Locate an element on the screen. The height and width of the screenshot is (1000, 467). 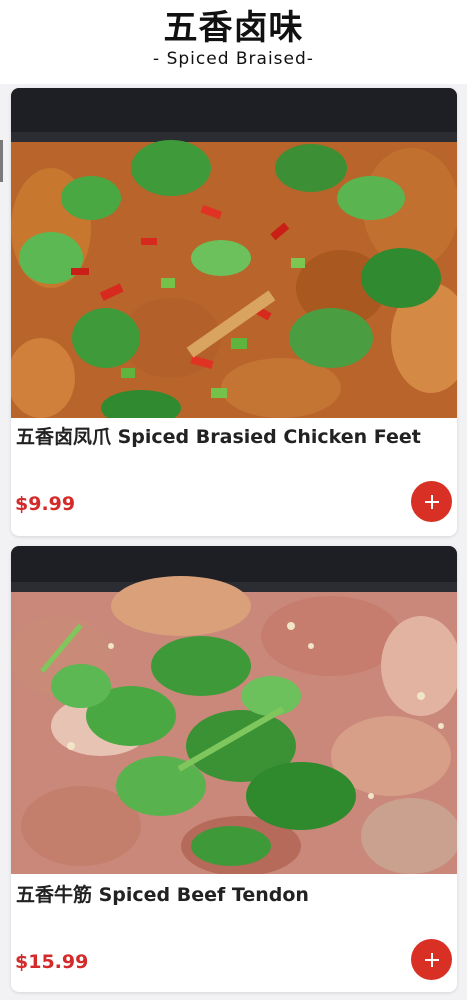
page-title: 五香卤味 is located at coordinates (233, 28).